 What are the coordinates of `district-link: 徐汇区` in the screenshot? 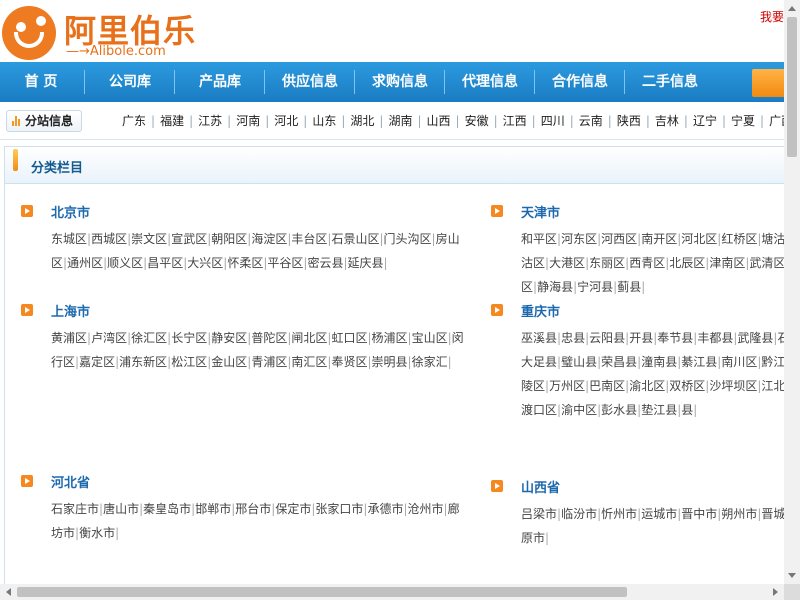 It's located at (149, 338).